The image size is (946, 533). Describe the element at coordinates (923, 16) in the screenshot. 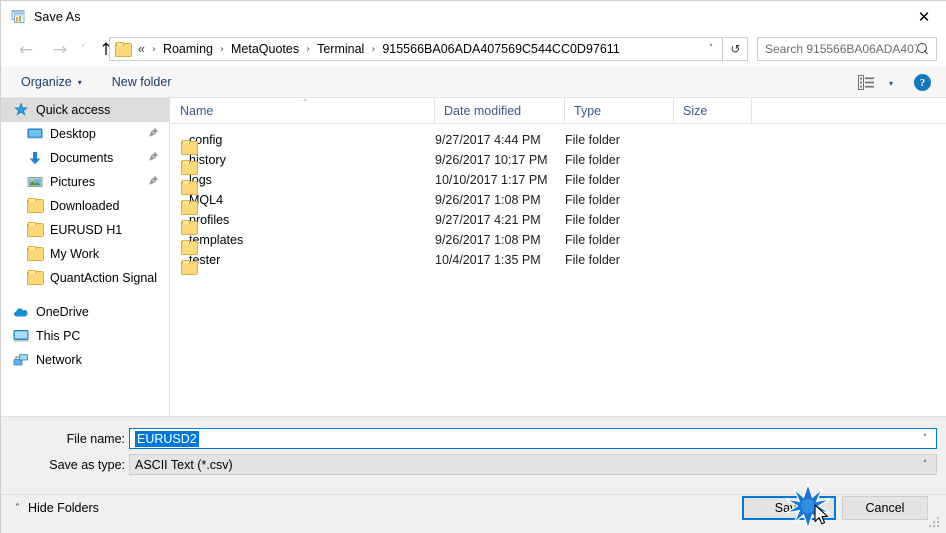

I see `close-icon: ✕` at that location.